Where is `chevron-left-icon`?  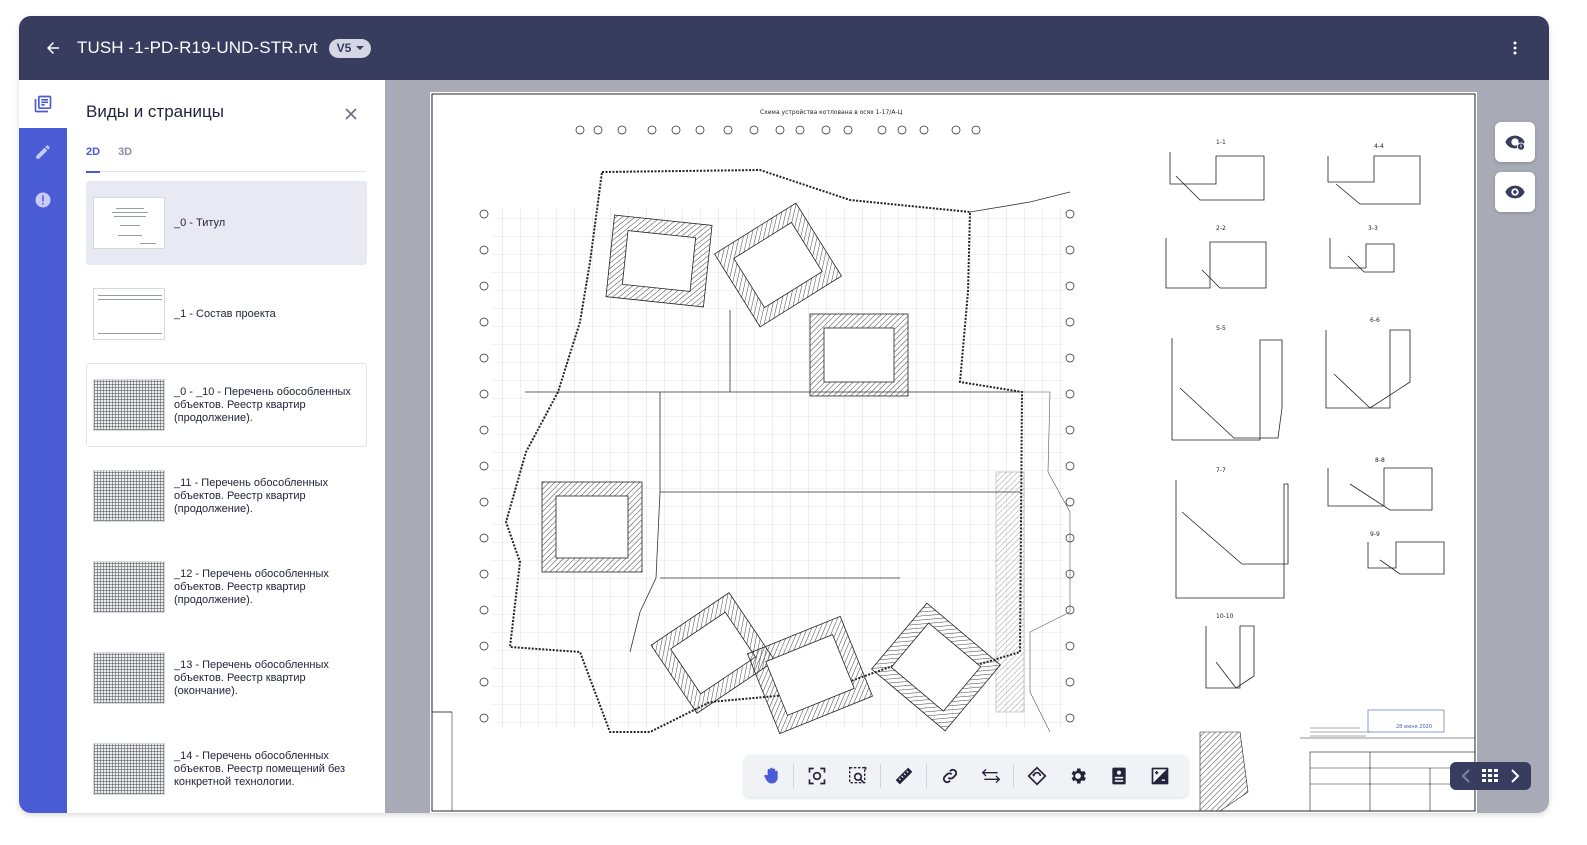
chevron-left-icon is located at coordinates (1465, 776).